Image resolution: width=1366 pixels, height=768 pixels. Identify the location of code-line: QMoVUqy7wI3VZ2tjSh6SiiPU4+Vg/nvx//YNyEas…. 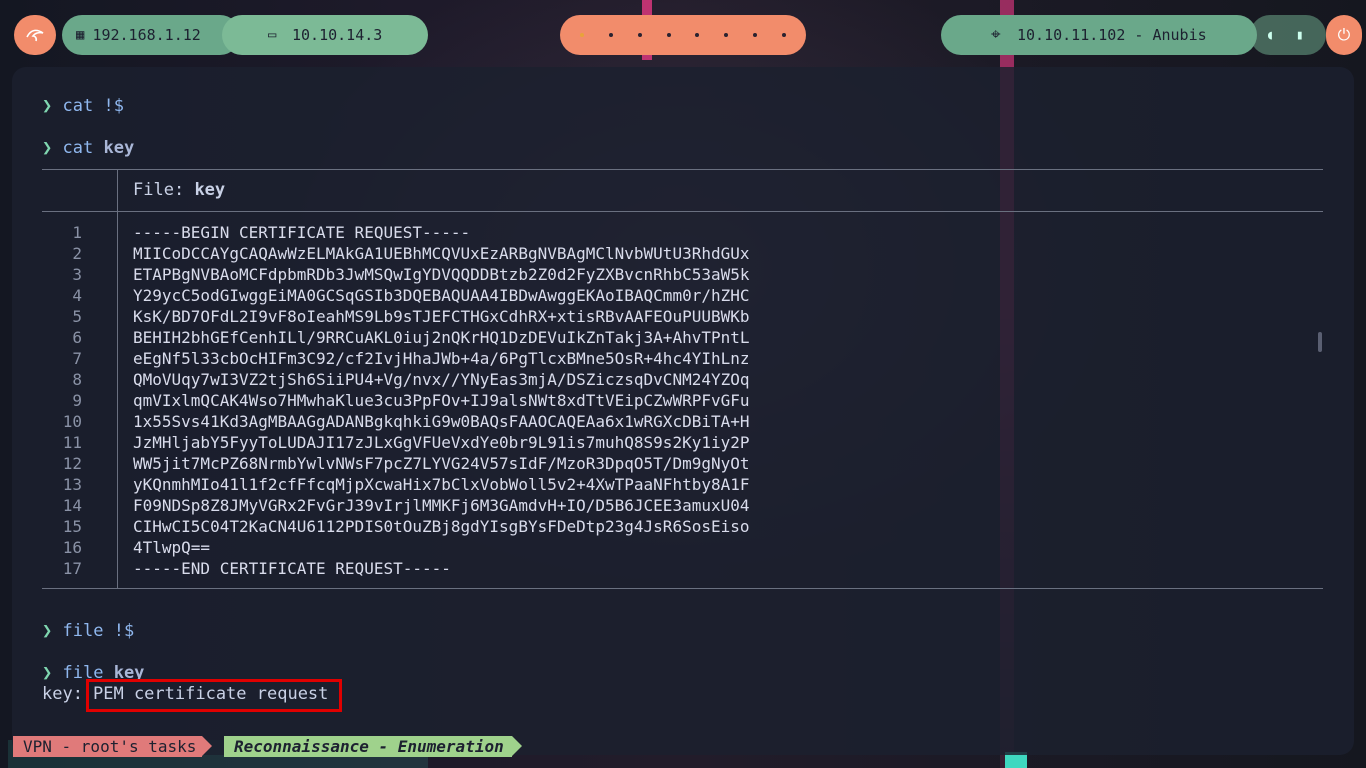
(441, 379).